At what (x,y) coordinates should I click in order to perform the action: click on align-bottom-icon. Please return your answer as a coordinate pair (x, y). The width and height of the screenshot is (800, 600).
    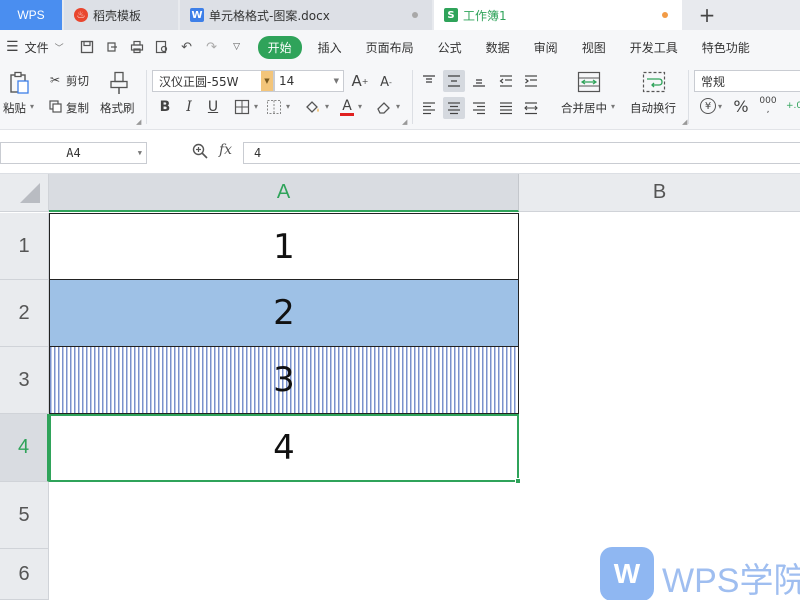
    Looking at the image, I should click on (479, 81).